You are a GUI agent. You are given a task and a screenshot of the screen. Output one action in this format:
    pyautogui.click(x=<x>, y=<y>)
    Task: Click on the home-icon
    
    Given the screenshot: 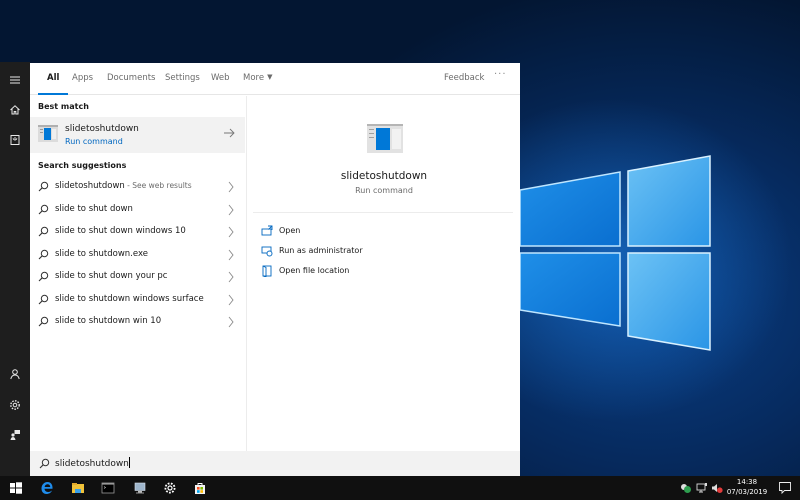 What is the action you would take?
    pyautogui.click(x=15, y=110)
    